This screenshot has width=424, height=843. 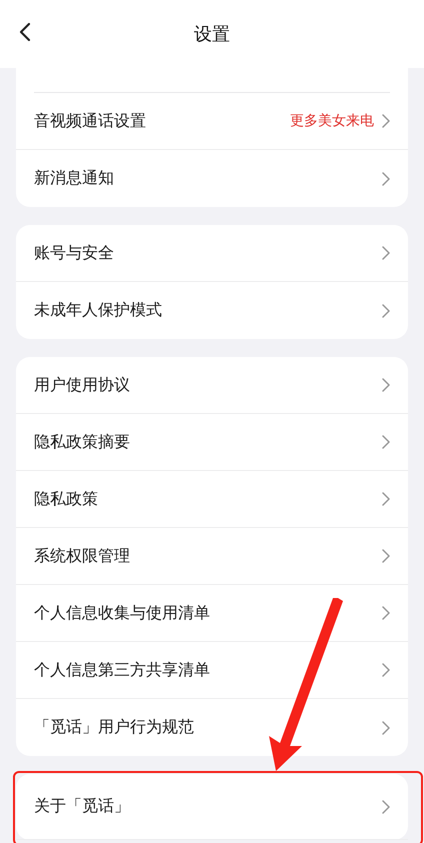 What do you see at coordinates (212, 310) in the screenshot?
I see `settings-item: 未成年人保护模式` at bounding box center [212, 310].